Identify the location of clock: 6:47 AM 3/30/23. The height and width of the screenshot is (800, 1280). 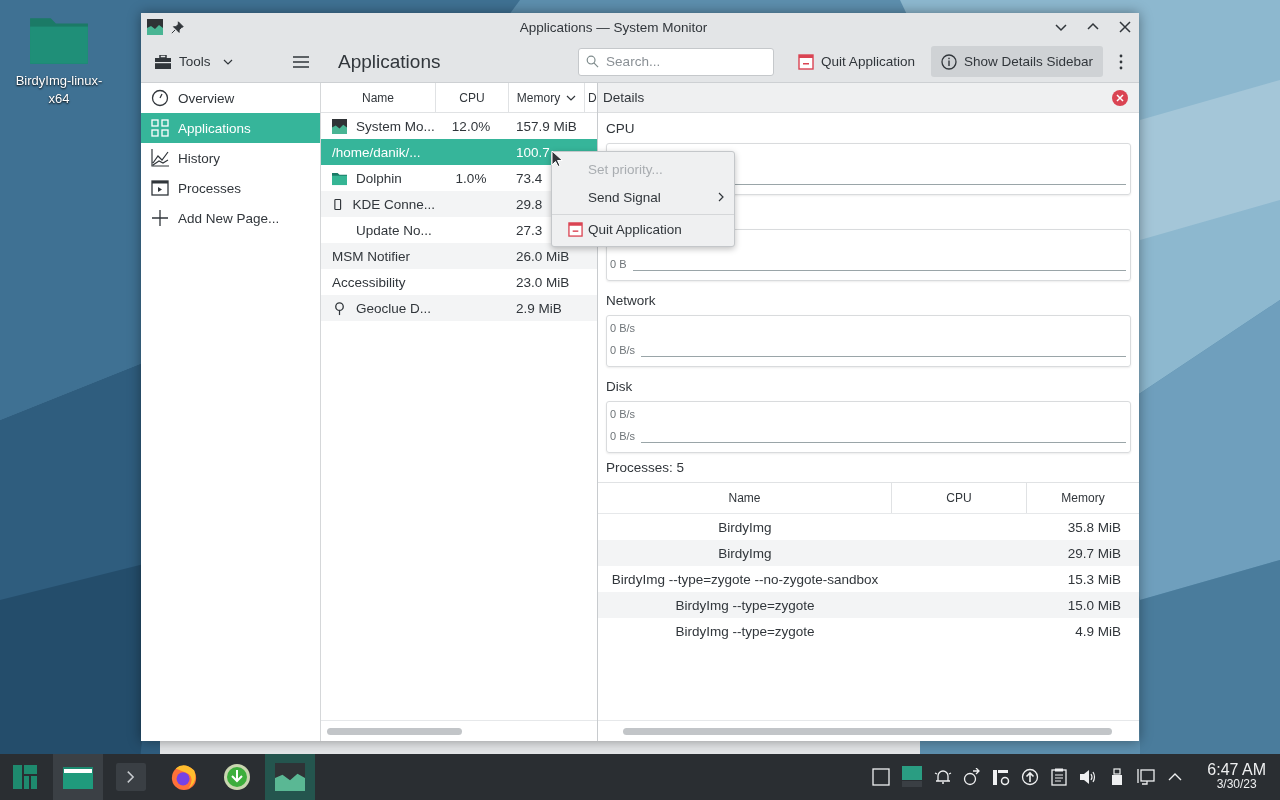
(1236, 777).